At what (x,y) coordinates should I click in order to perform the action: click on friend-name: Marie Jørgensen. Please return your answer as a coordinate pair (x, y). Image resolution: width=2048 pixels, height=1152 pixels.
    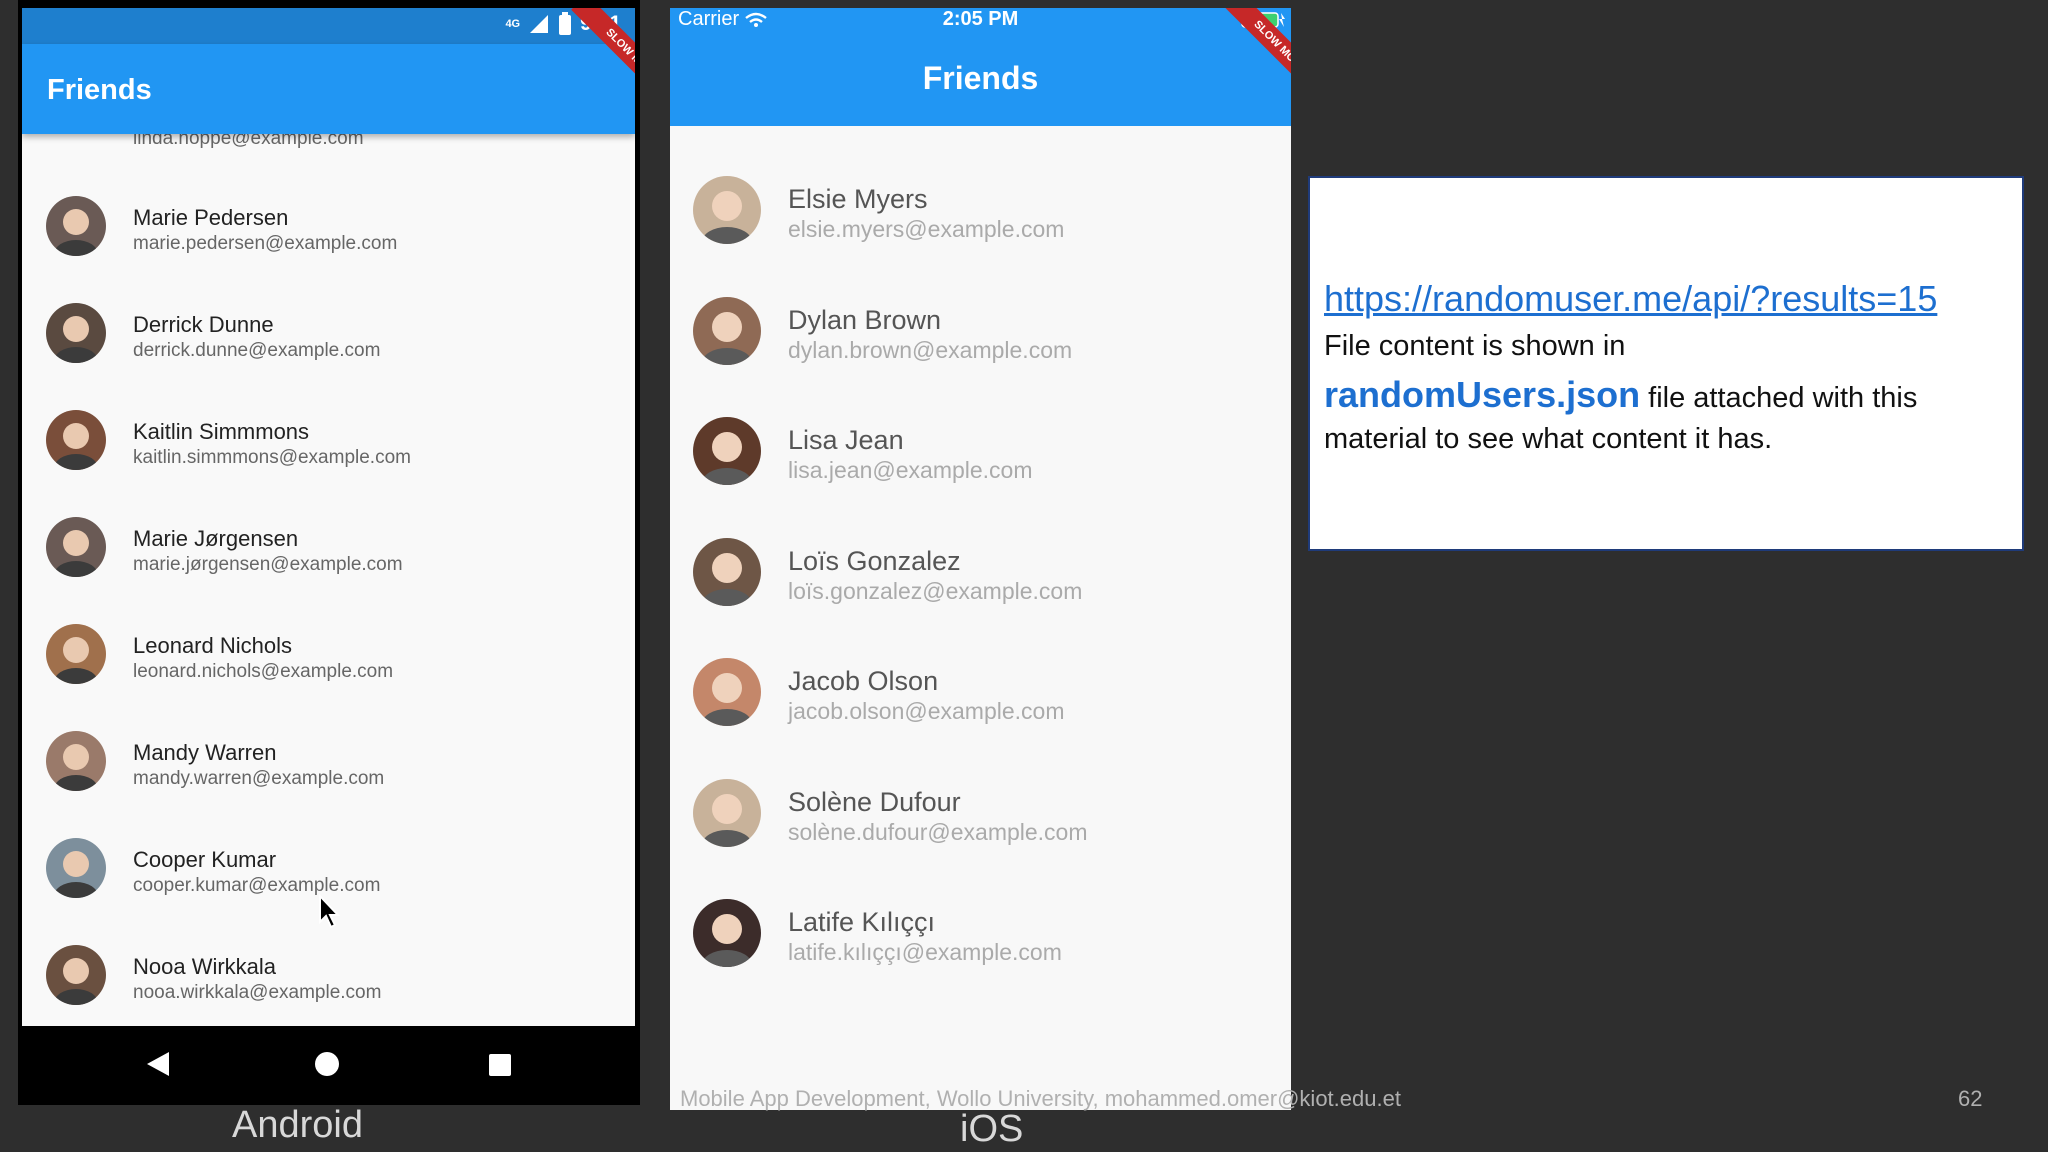
    Looking at the image, I should click on (216, 538).